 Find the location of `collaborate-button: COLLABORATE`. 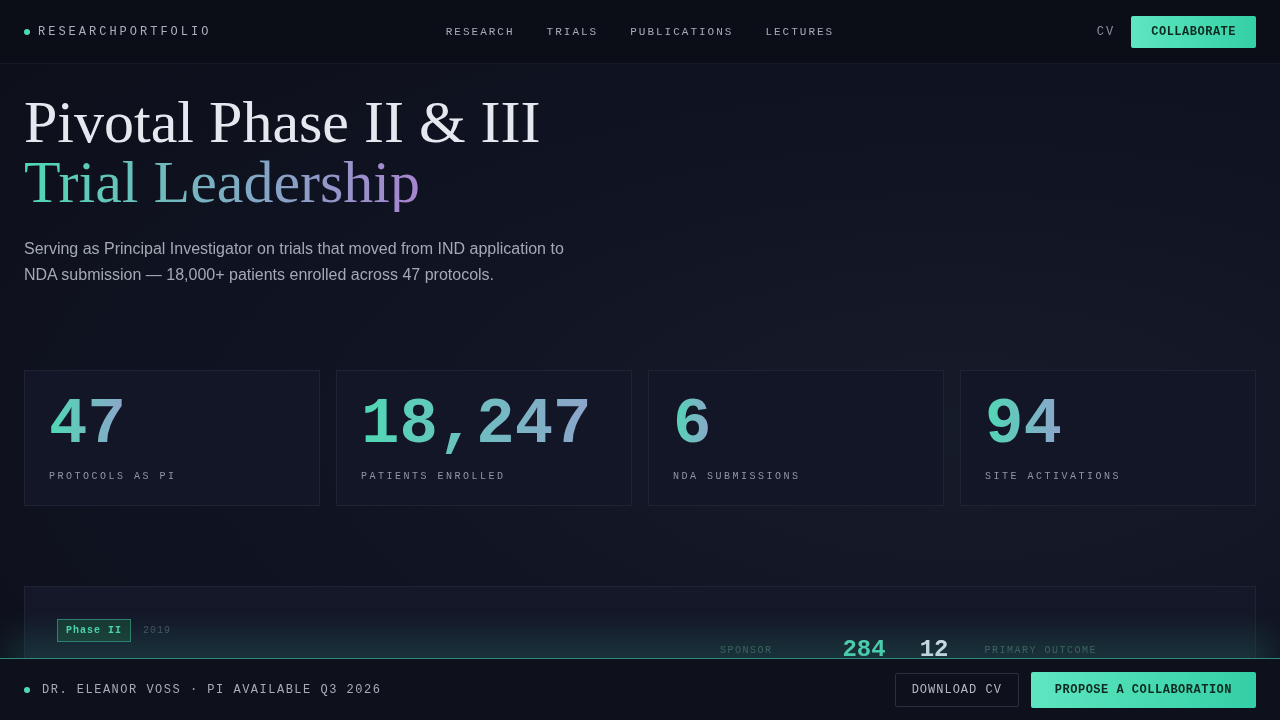

collaborate-button: COLLABORATE is located at coordinates (1193, 31).